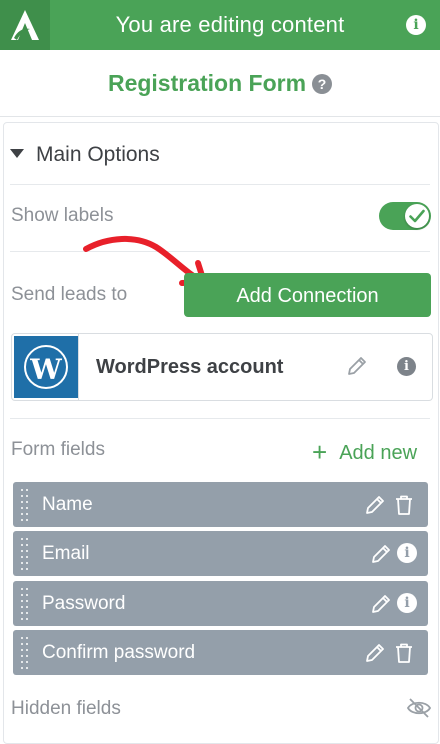  Describe the element at coordinates (220, 553) in the screenshot. I see `form-field-row-email: Email i` at that location.